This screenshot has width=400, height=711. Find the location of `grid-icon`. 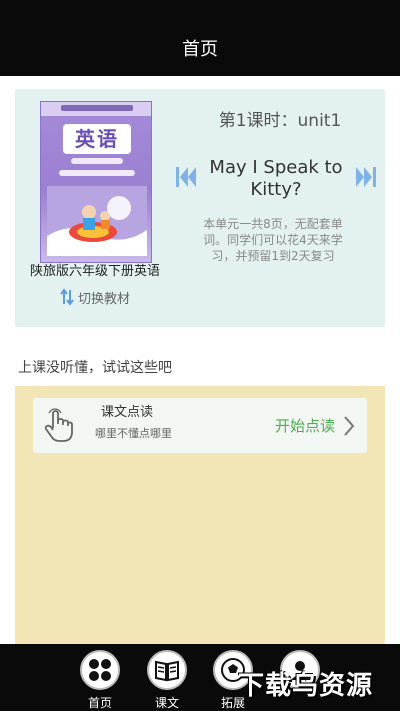

grid-icon is located at coordinates (100, 670).